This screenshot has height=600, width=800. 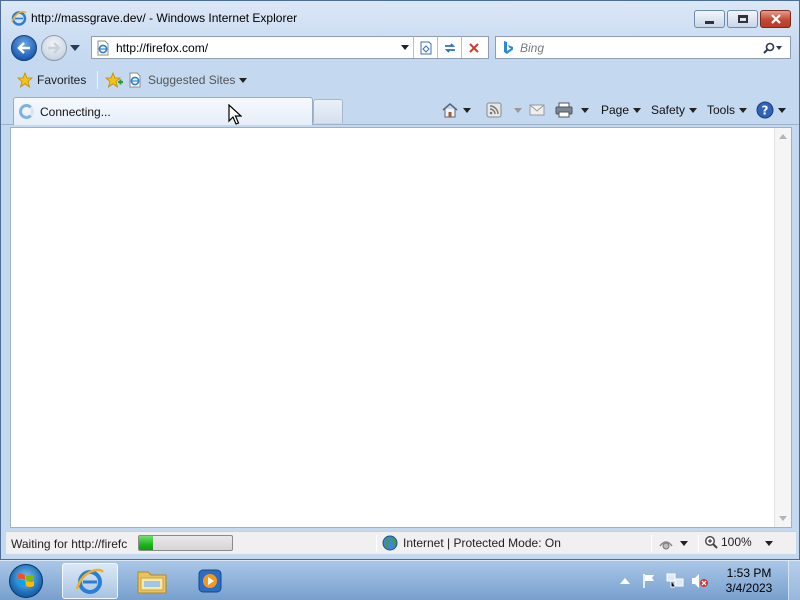 What do you see at coordinates (783, 518) in the screenshot?
I see `scroll-down-icon` at bounding box center [783, 518].